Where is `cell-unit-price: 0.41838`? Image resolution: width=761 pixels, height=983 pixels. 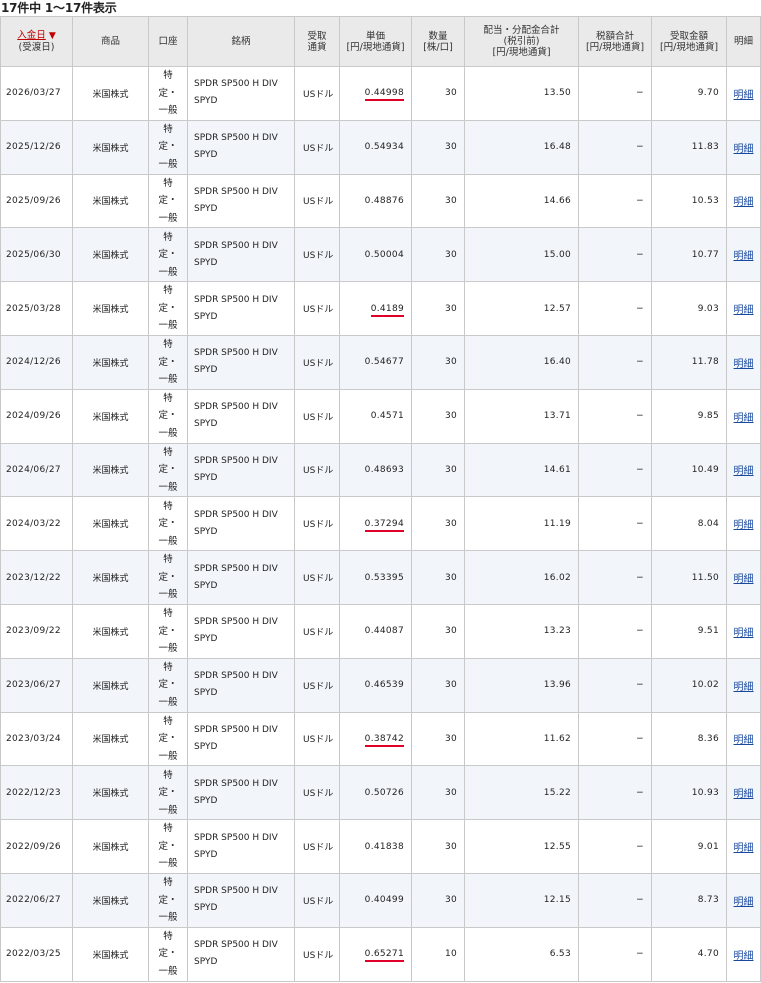
cell-unit-price: 0.41838 is located at coordinates (375, 846).